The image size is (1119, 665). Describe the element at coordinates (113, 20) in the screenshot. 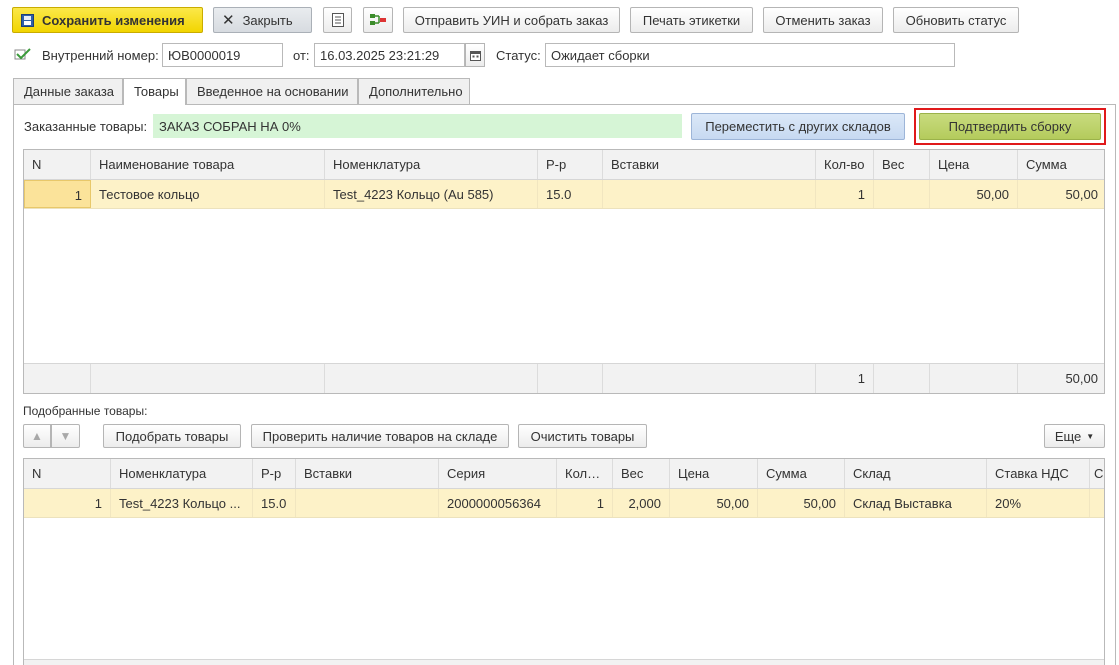

I see `save-button-label: Сохранить изменения` at that location.